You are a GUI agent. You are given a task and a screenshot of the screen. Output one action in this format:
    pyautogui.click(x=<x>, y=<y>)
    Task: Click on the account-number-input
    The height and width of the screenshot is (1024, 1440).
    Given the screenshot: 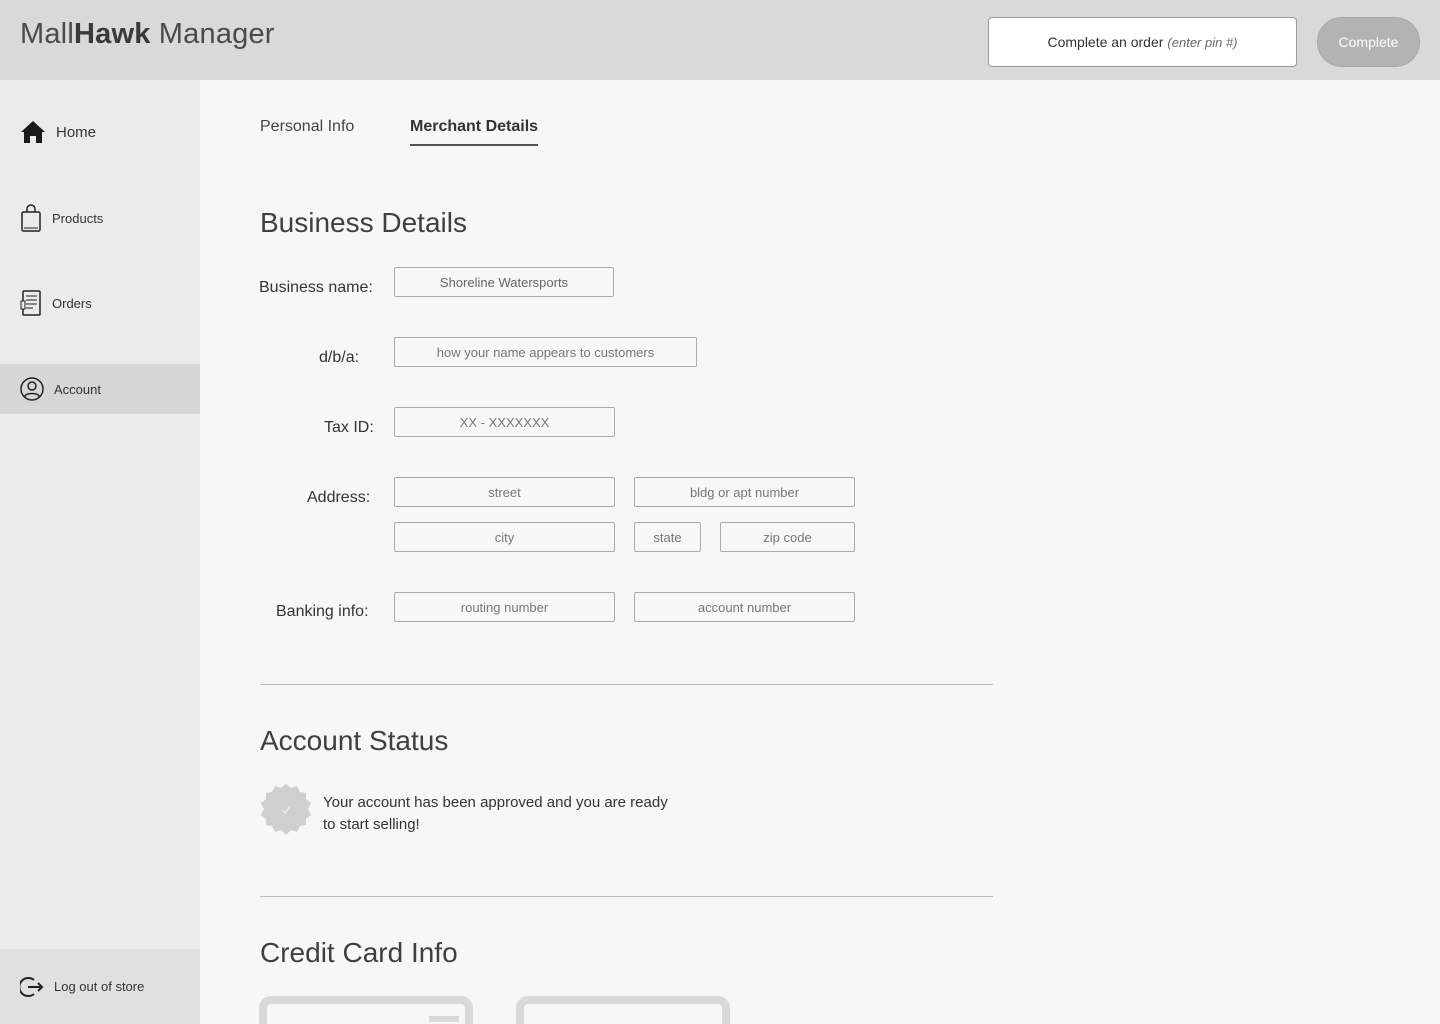 What is the action you would take?
    pyautogui.click(x=744, y=607)
    